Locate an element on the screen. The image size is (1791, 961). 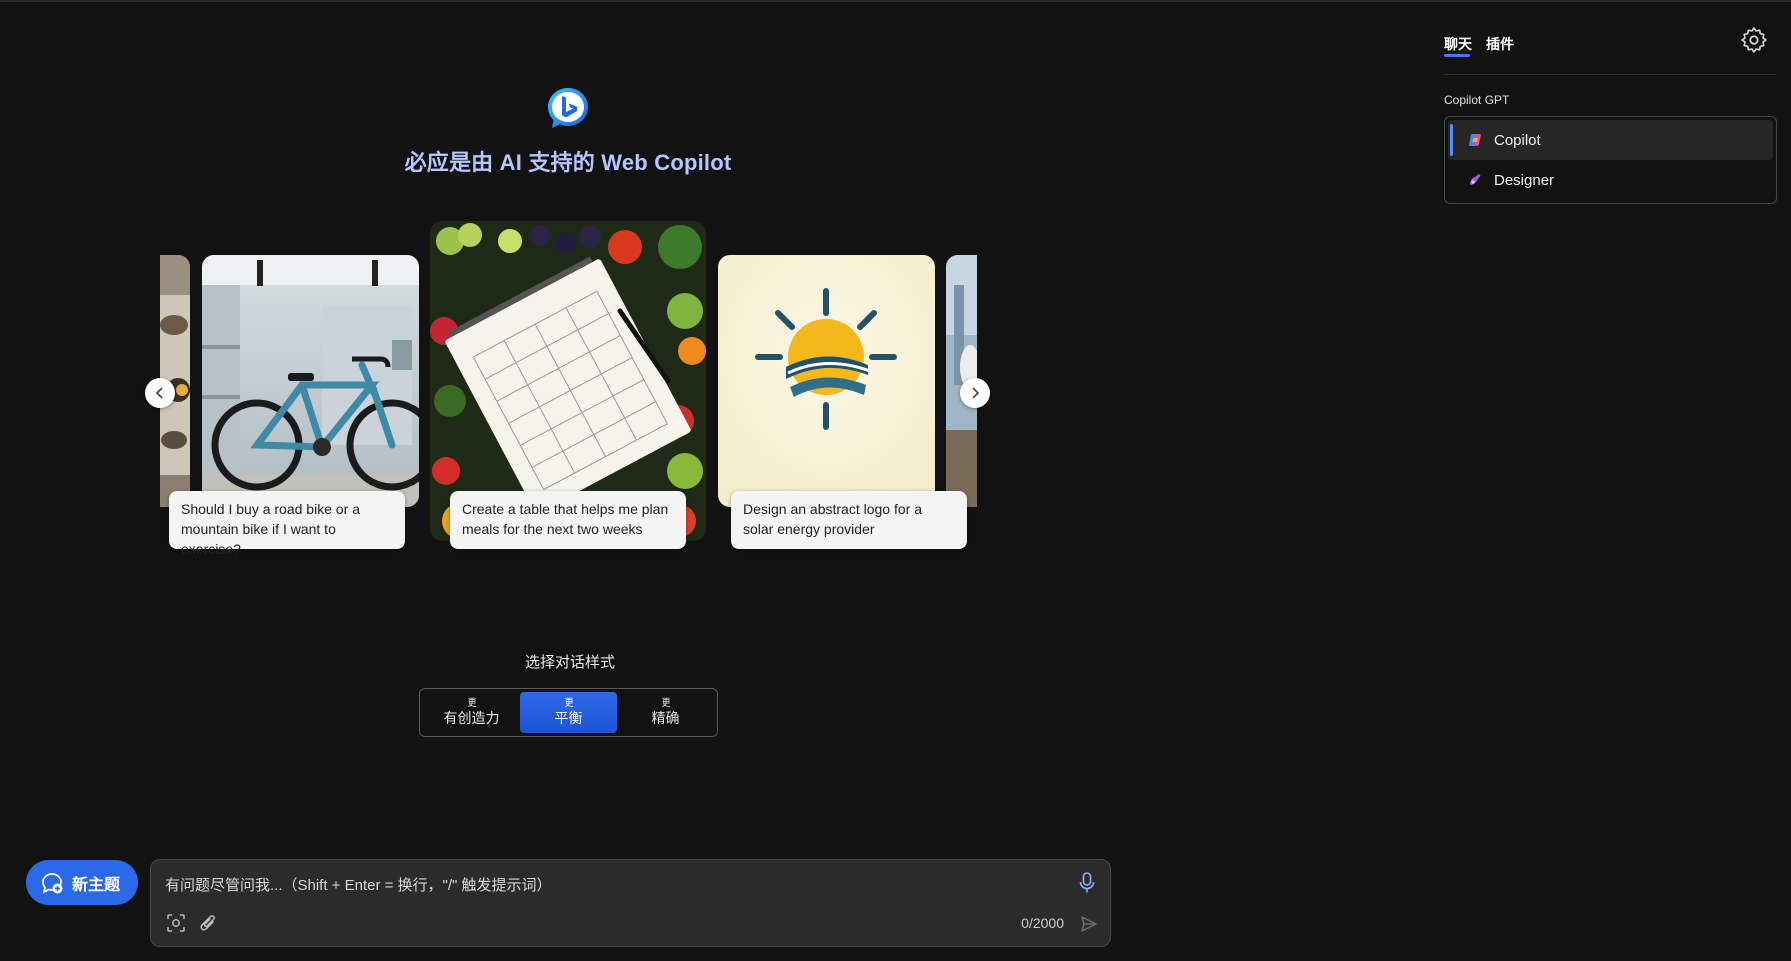
active-tab-indicator is located at coordinates (1457, 55).